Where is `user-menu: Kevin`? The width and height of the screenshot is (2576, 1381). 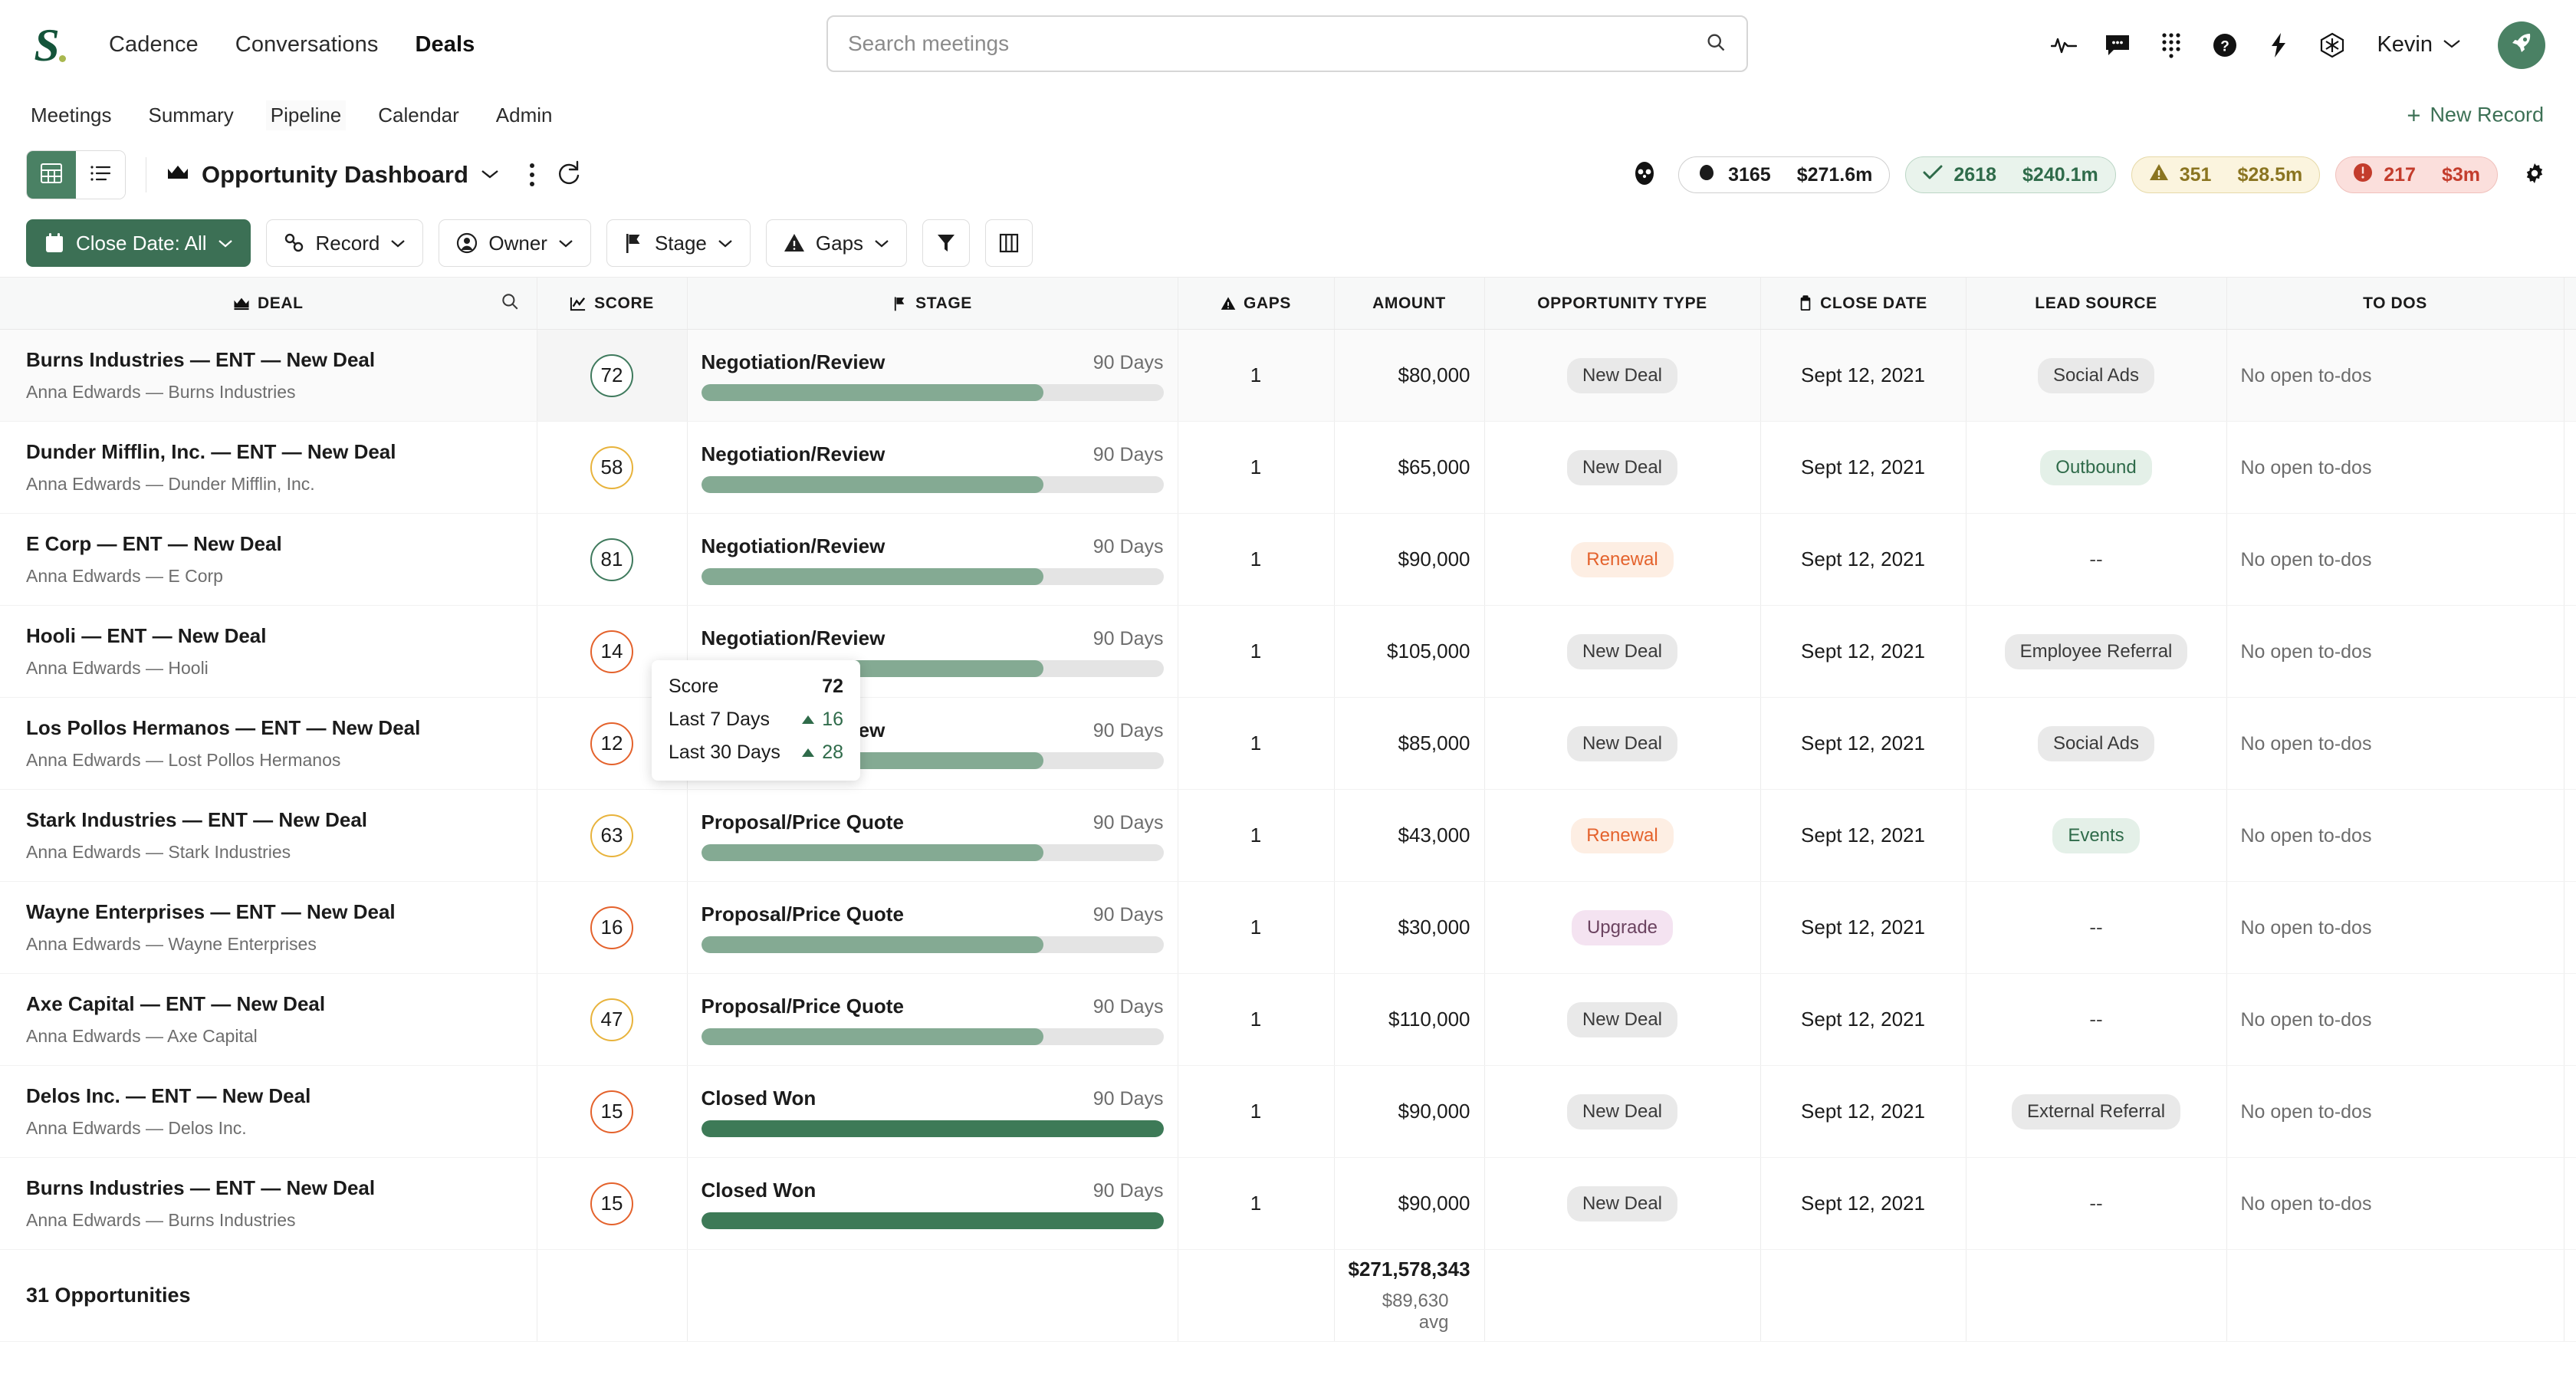
user-menu: Kevin is located at coordinates (2419, 45).